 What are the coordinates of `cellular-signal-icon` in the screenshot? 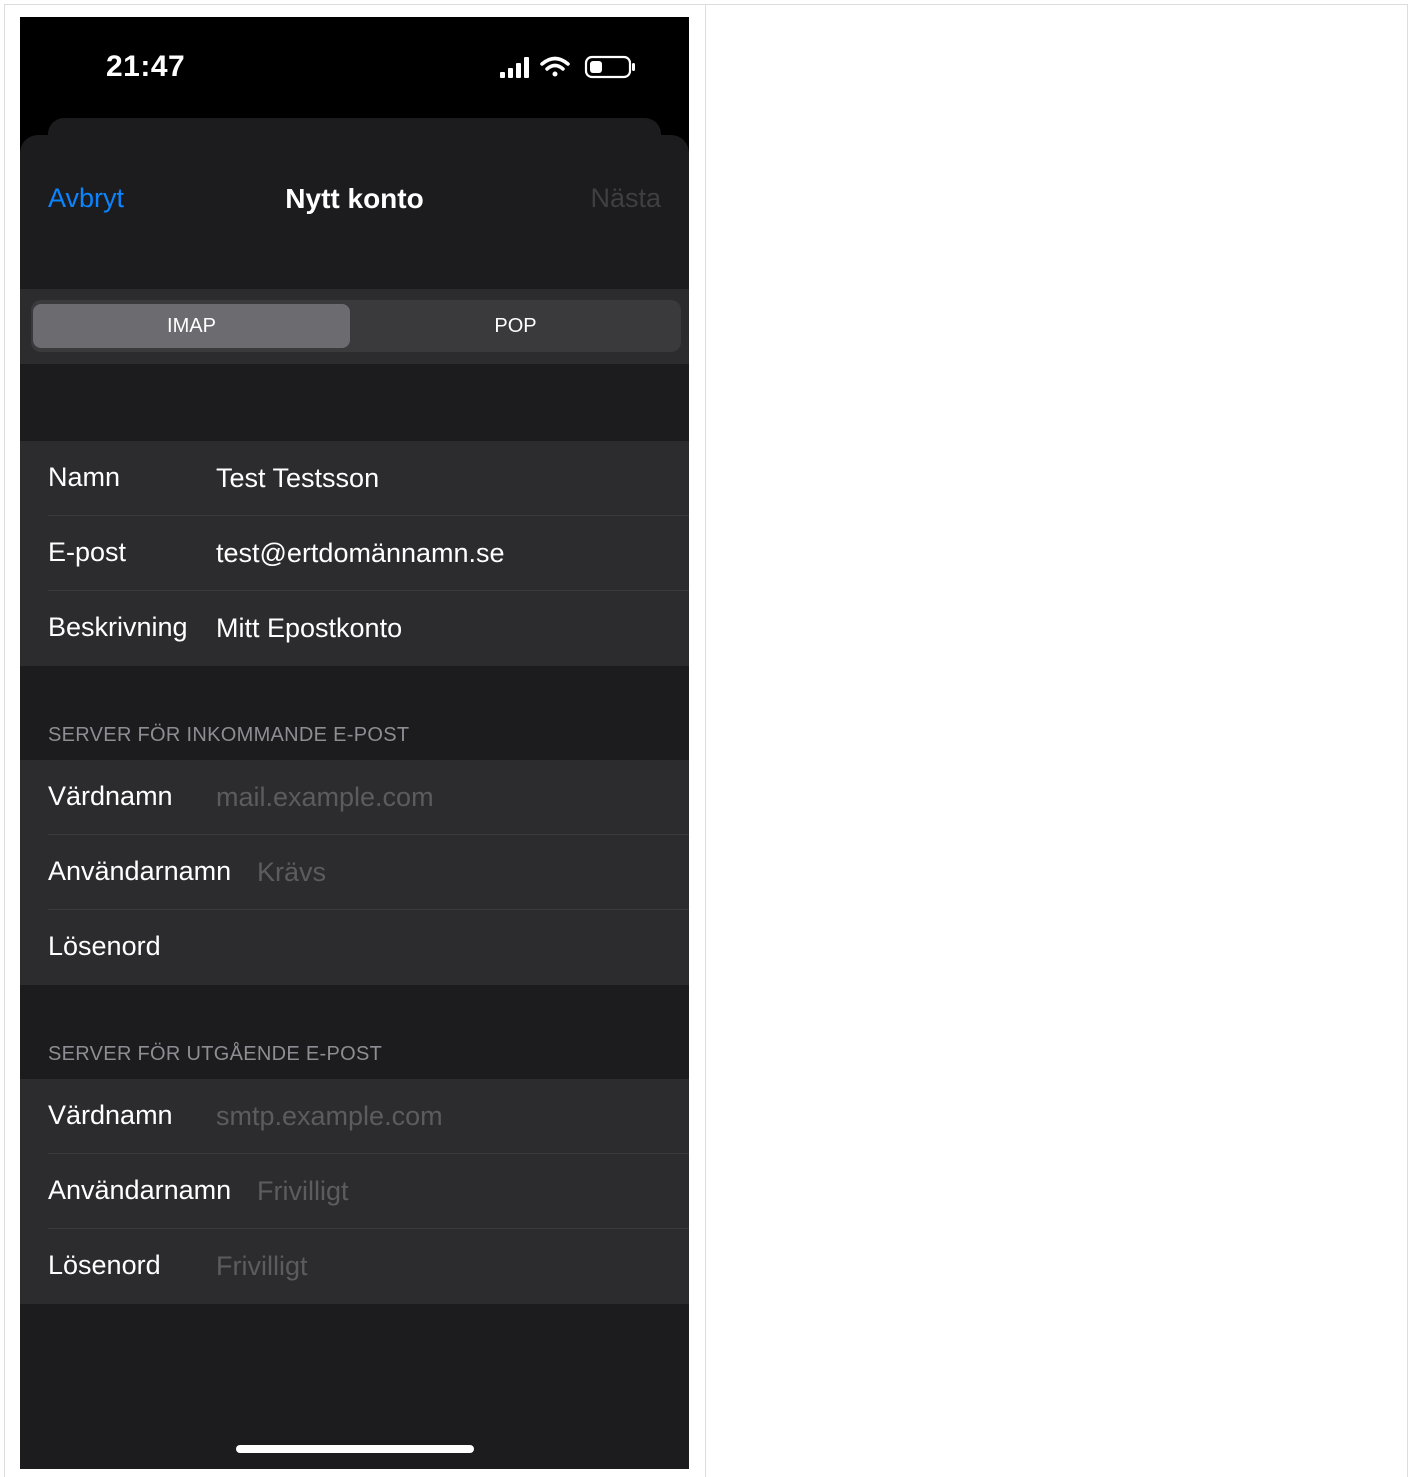 It's located at (514, 67).